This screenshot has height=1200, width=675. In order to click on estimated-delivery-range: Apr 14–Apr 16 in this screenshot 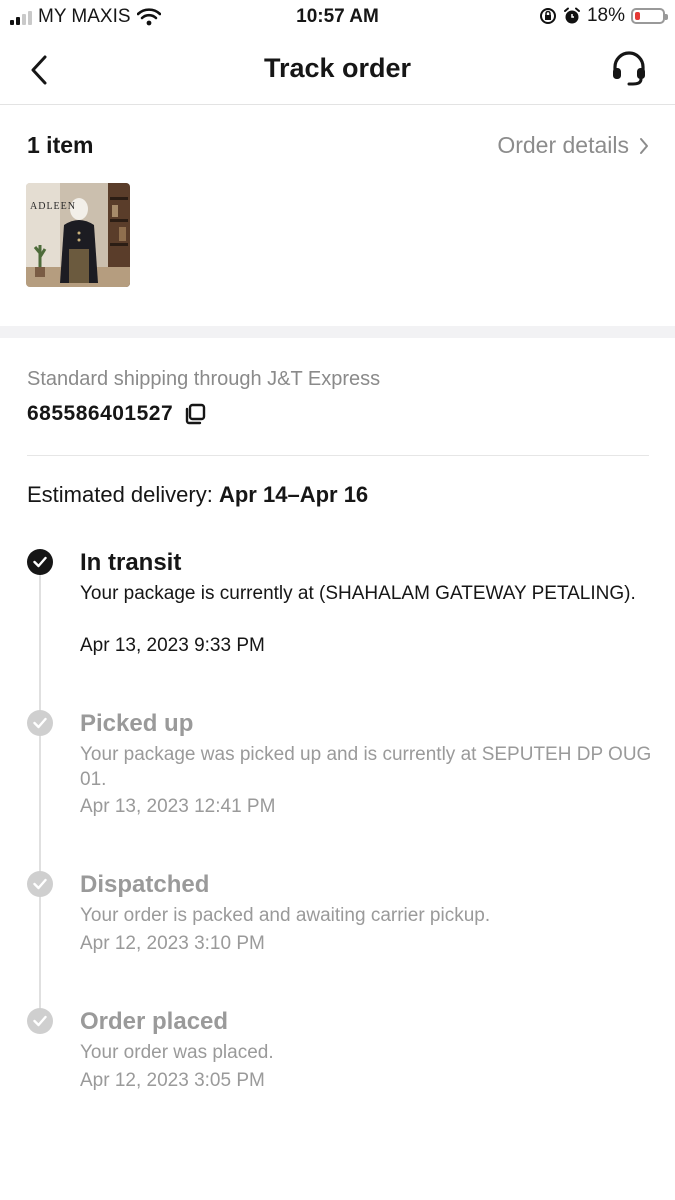, I will do `click(293, 494)`.